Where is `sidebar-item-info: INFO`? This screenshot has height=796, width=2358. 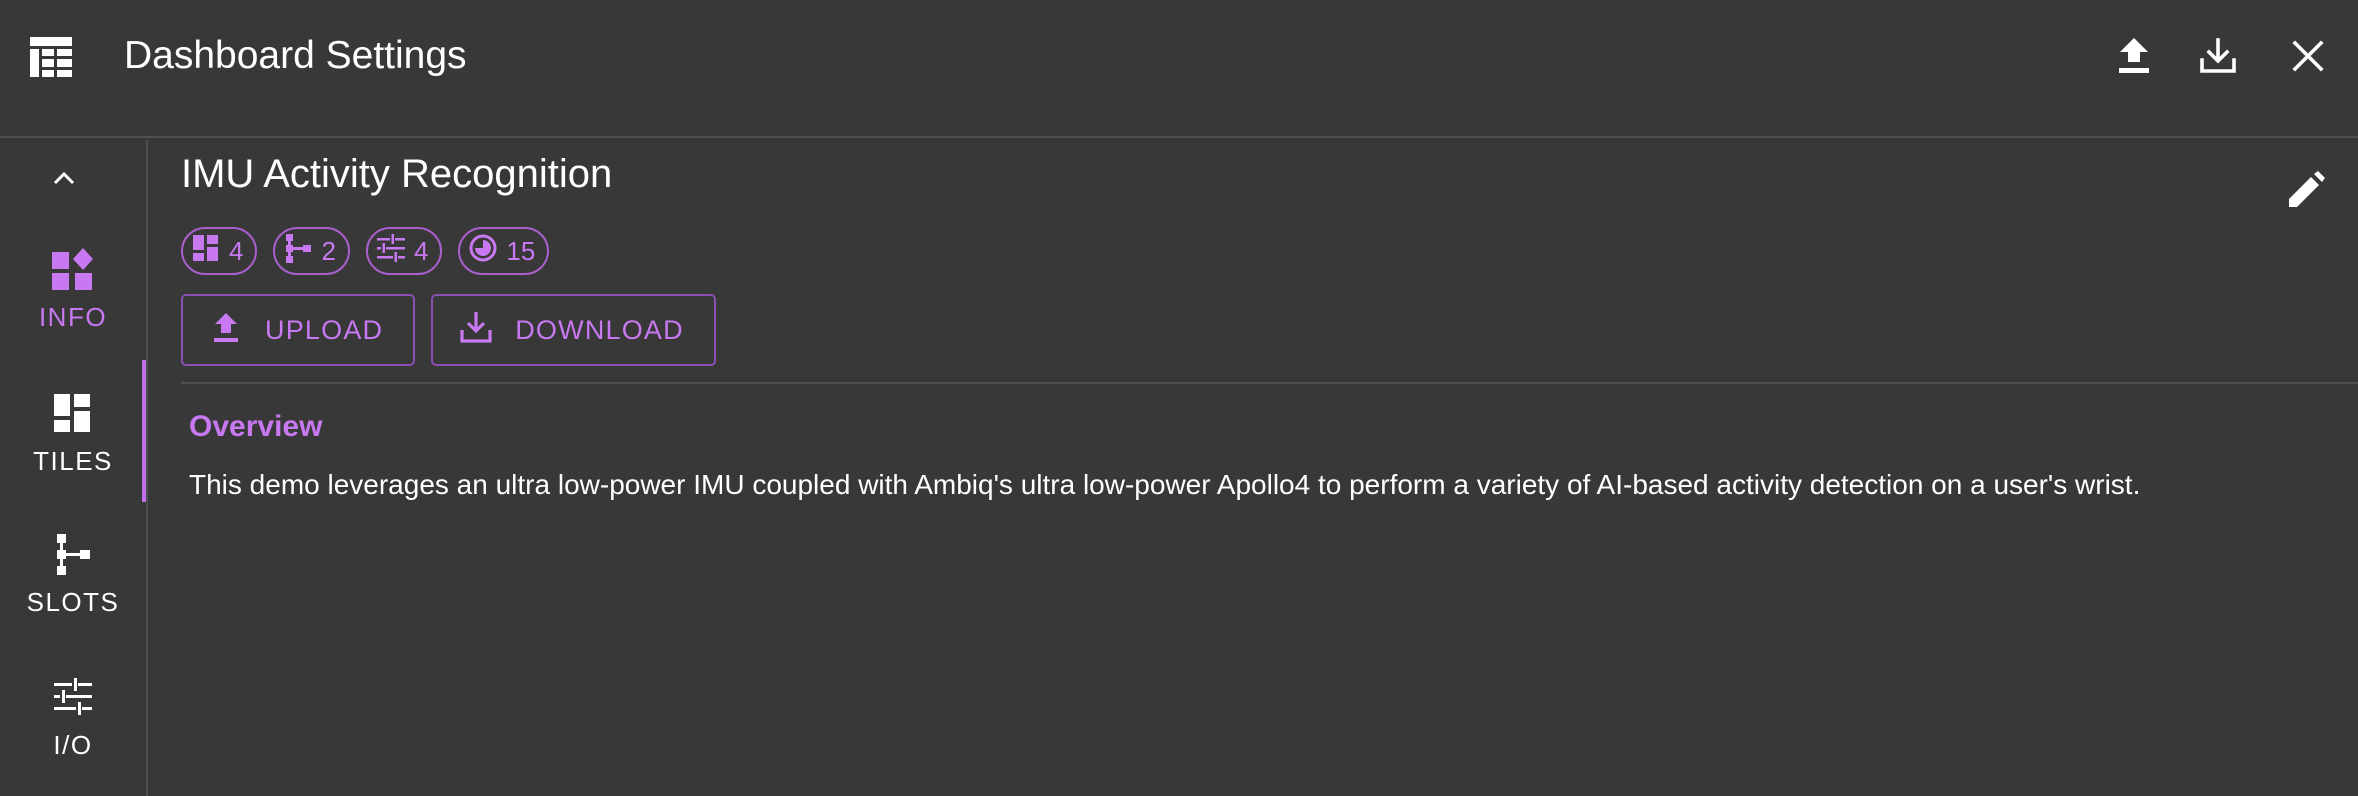 sidebar-item-info: INFO is located at coordinates (73, 318).